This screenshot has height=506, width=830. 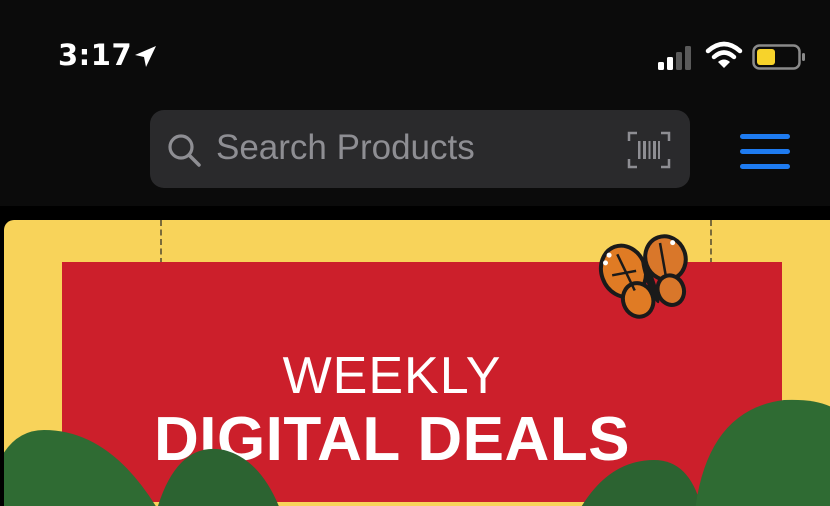 I want to click on search-bar: Search Products, so click(x=420, y=149).